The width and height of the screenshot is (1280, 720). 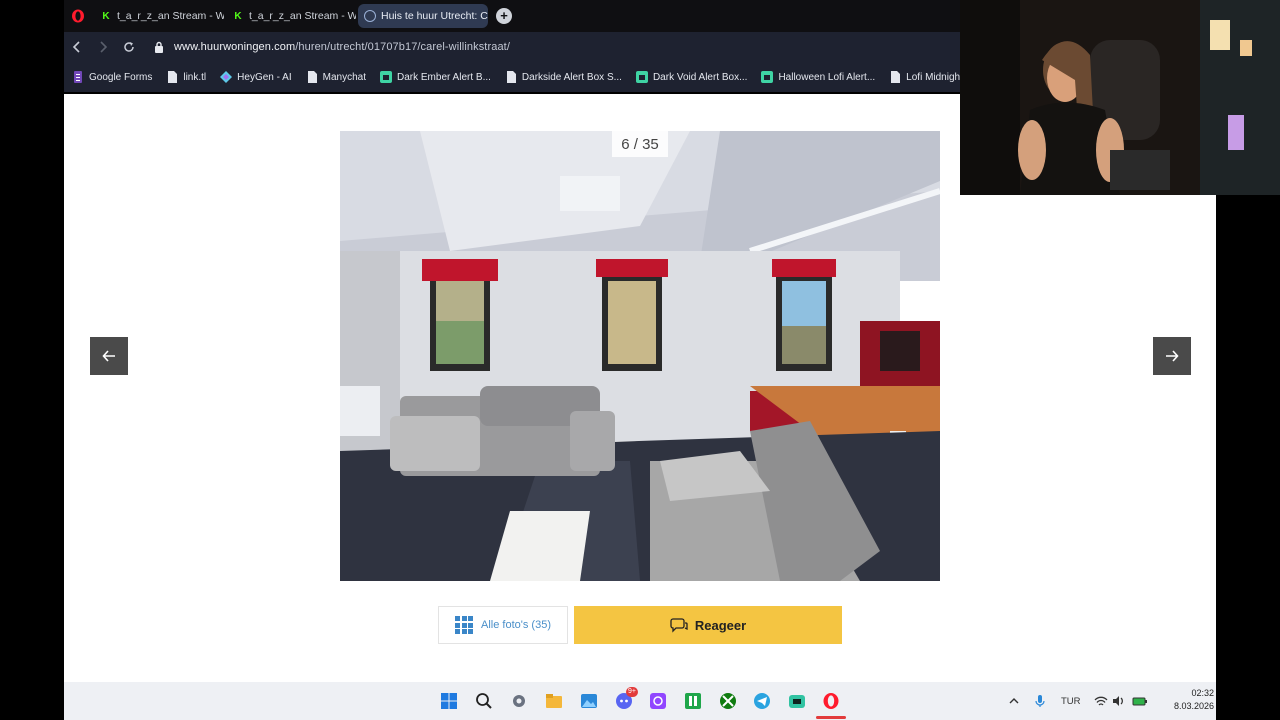 I want to click on bookmark-label: link.tl, so click(x=195, y=77).